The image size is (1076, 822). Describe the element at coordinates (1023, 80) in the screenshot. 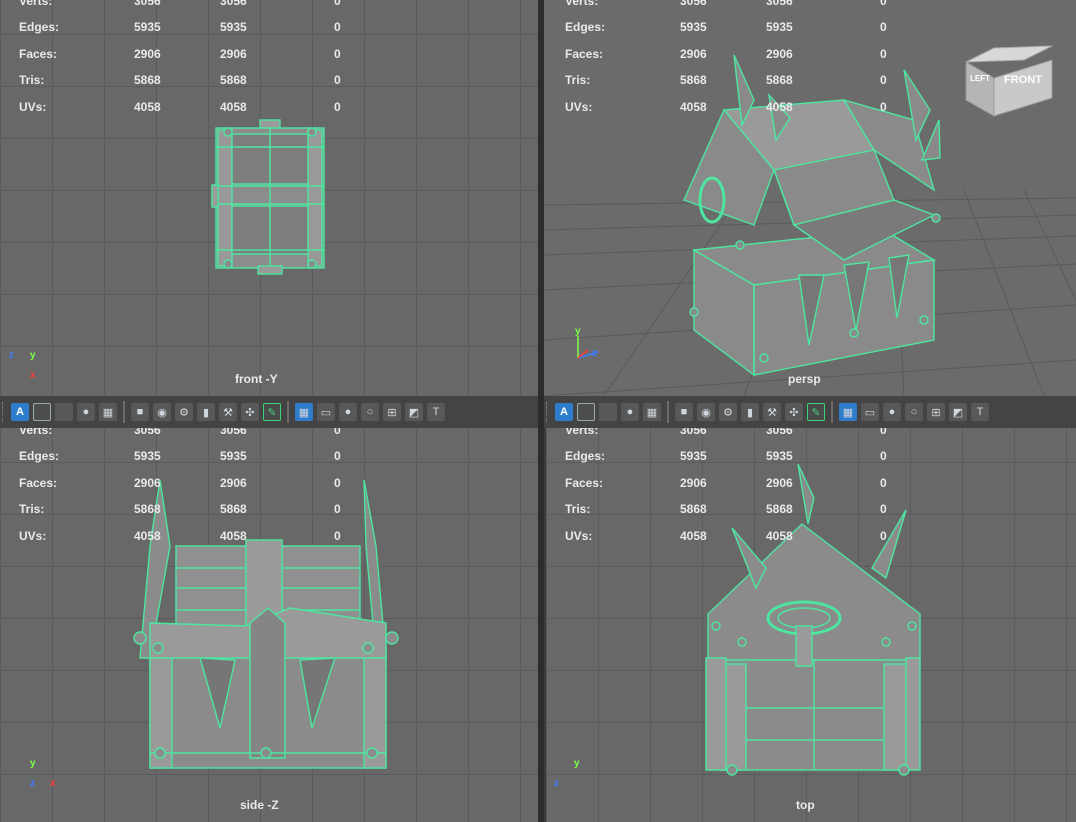

I see `view-cube-front-face: FRONT` at that location.